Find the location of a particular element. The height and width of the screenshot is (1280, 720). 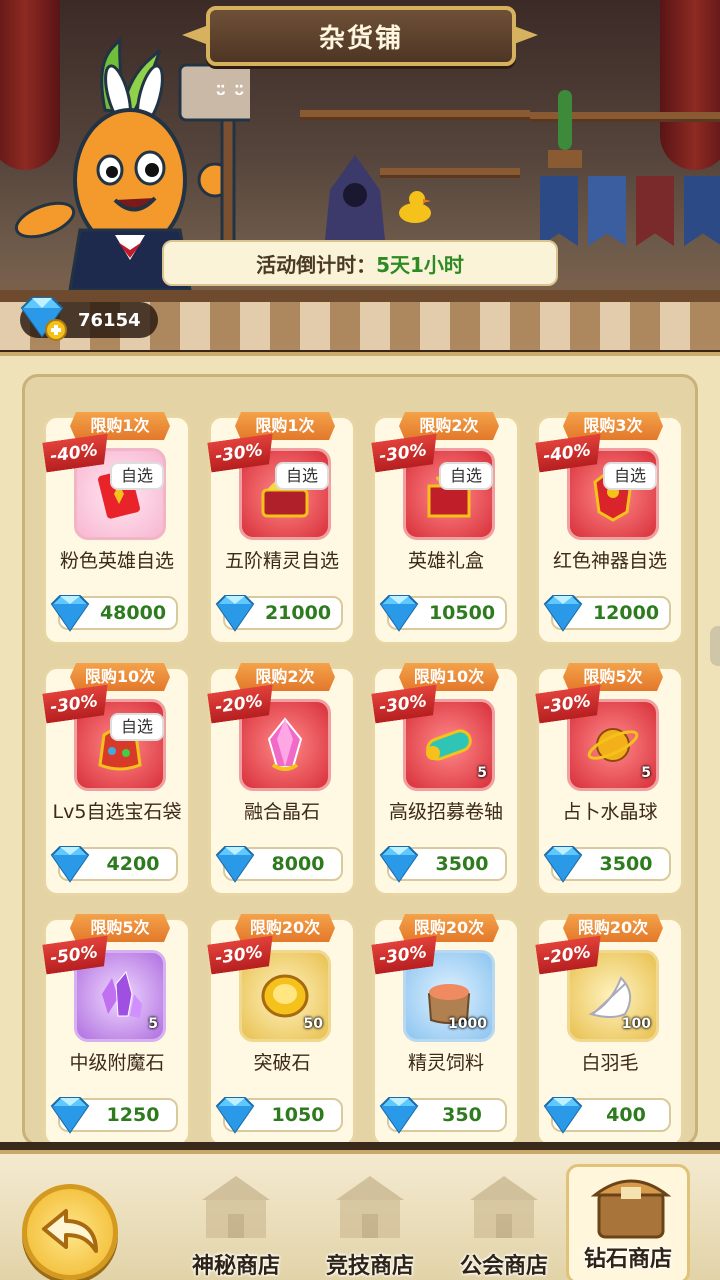

shelf is located at coordinates (450, 173).